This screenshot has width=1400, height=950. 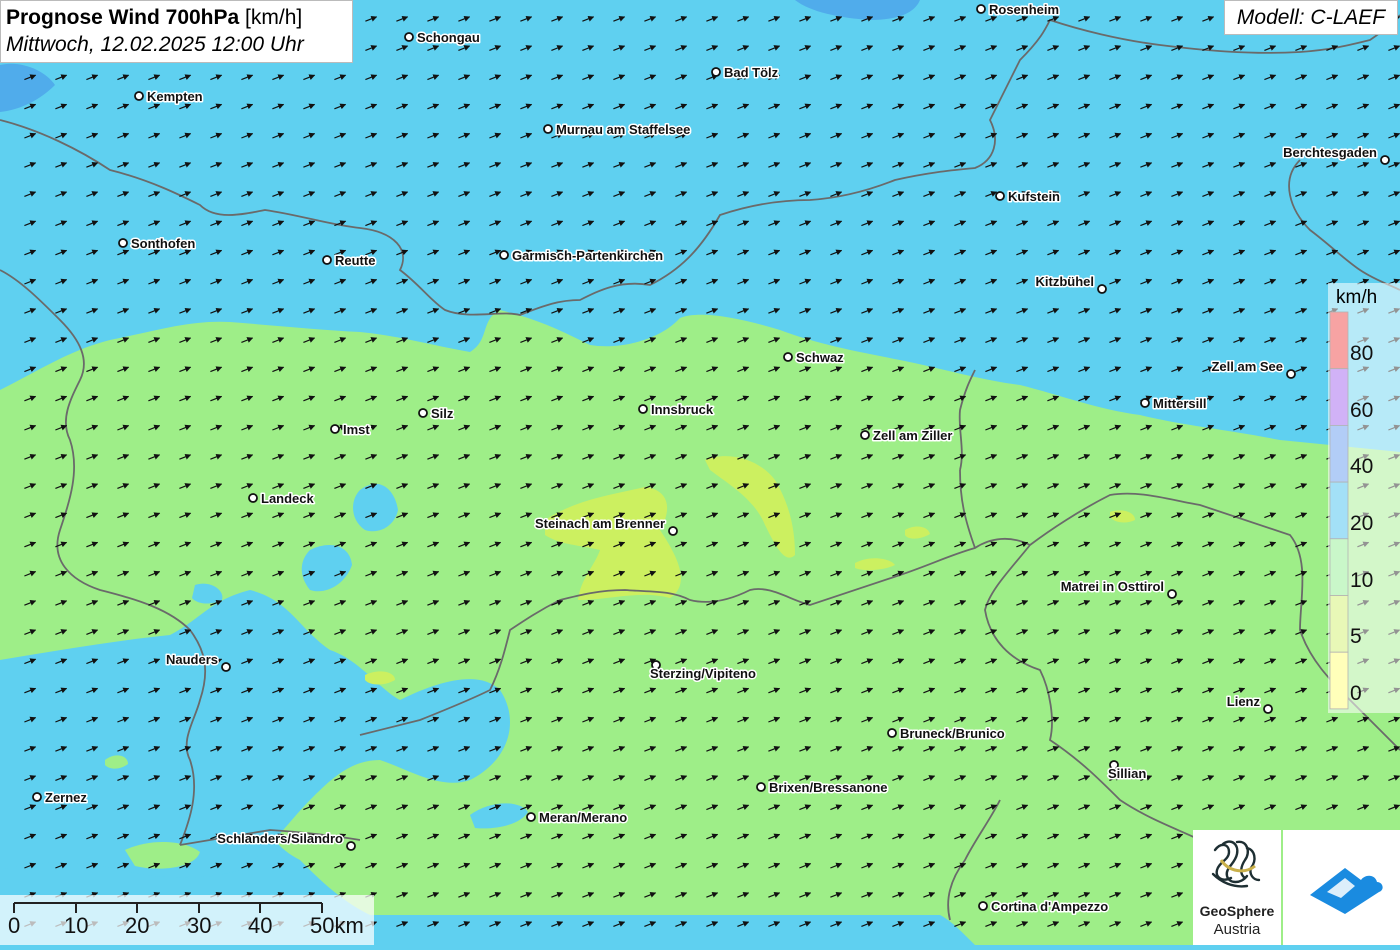 What do you see at coordinates (1311, 17) in the screenshot?
I see `model-label: Modell: C-LAEF` at bounding box center [1311, 17].